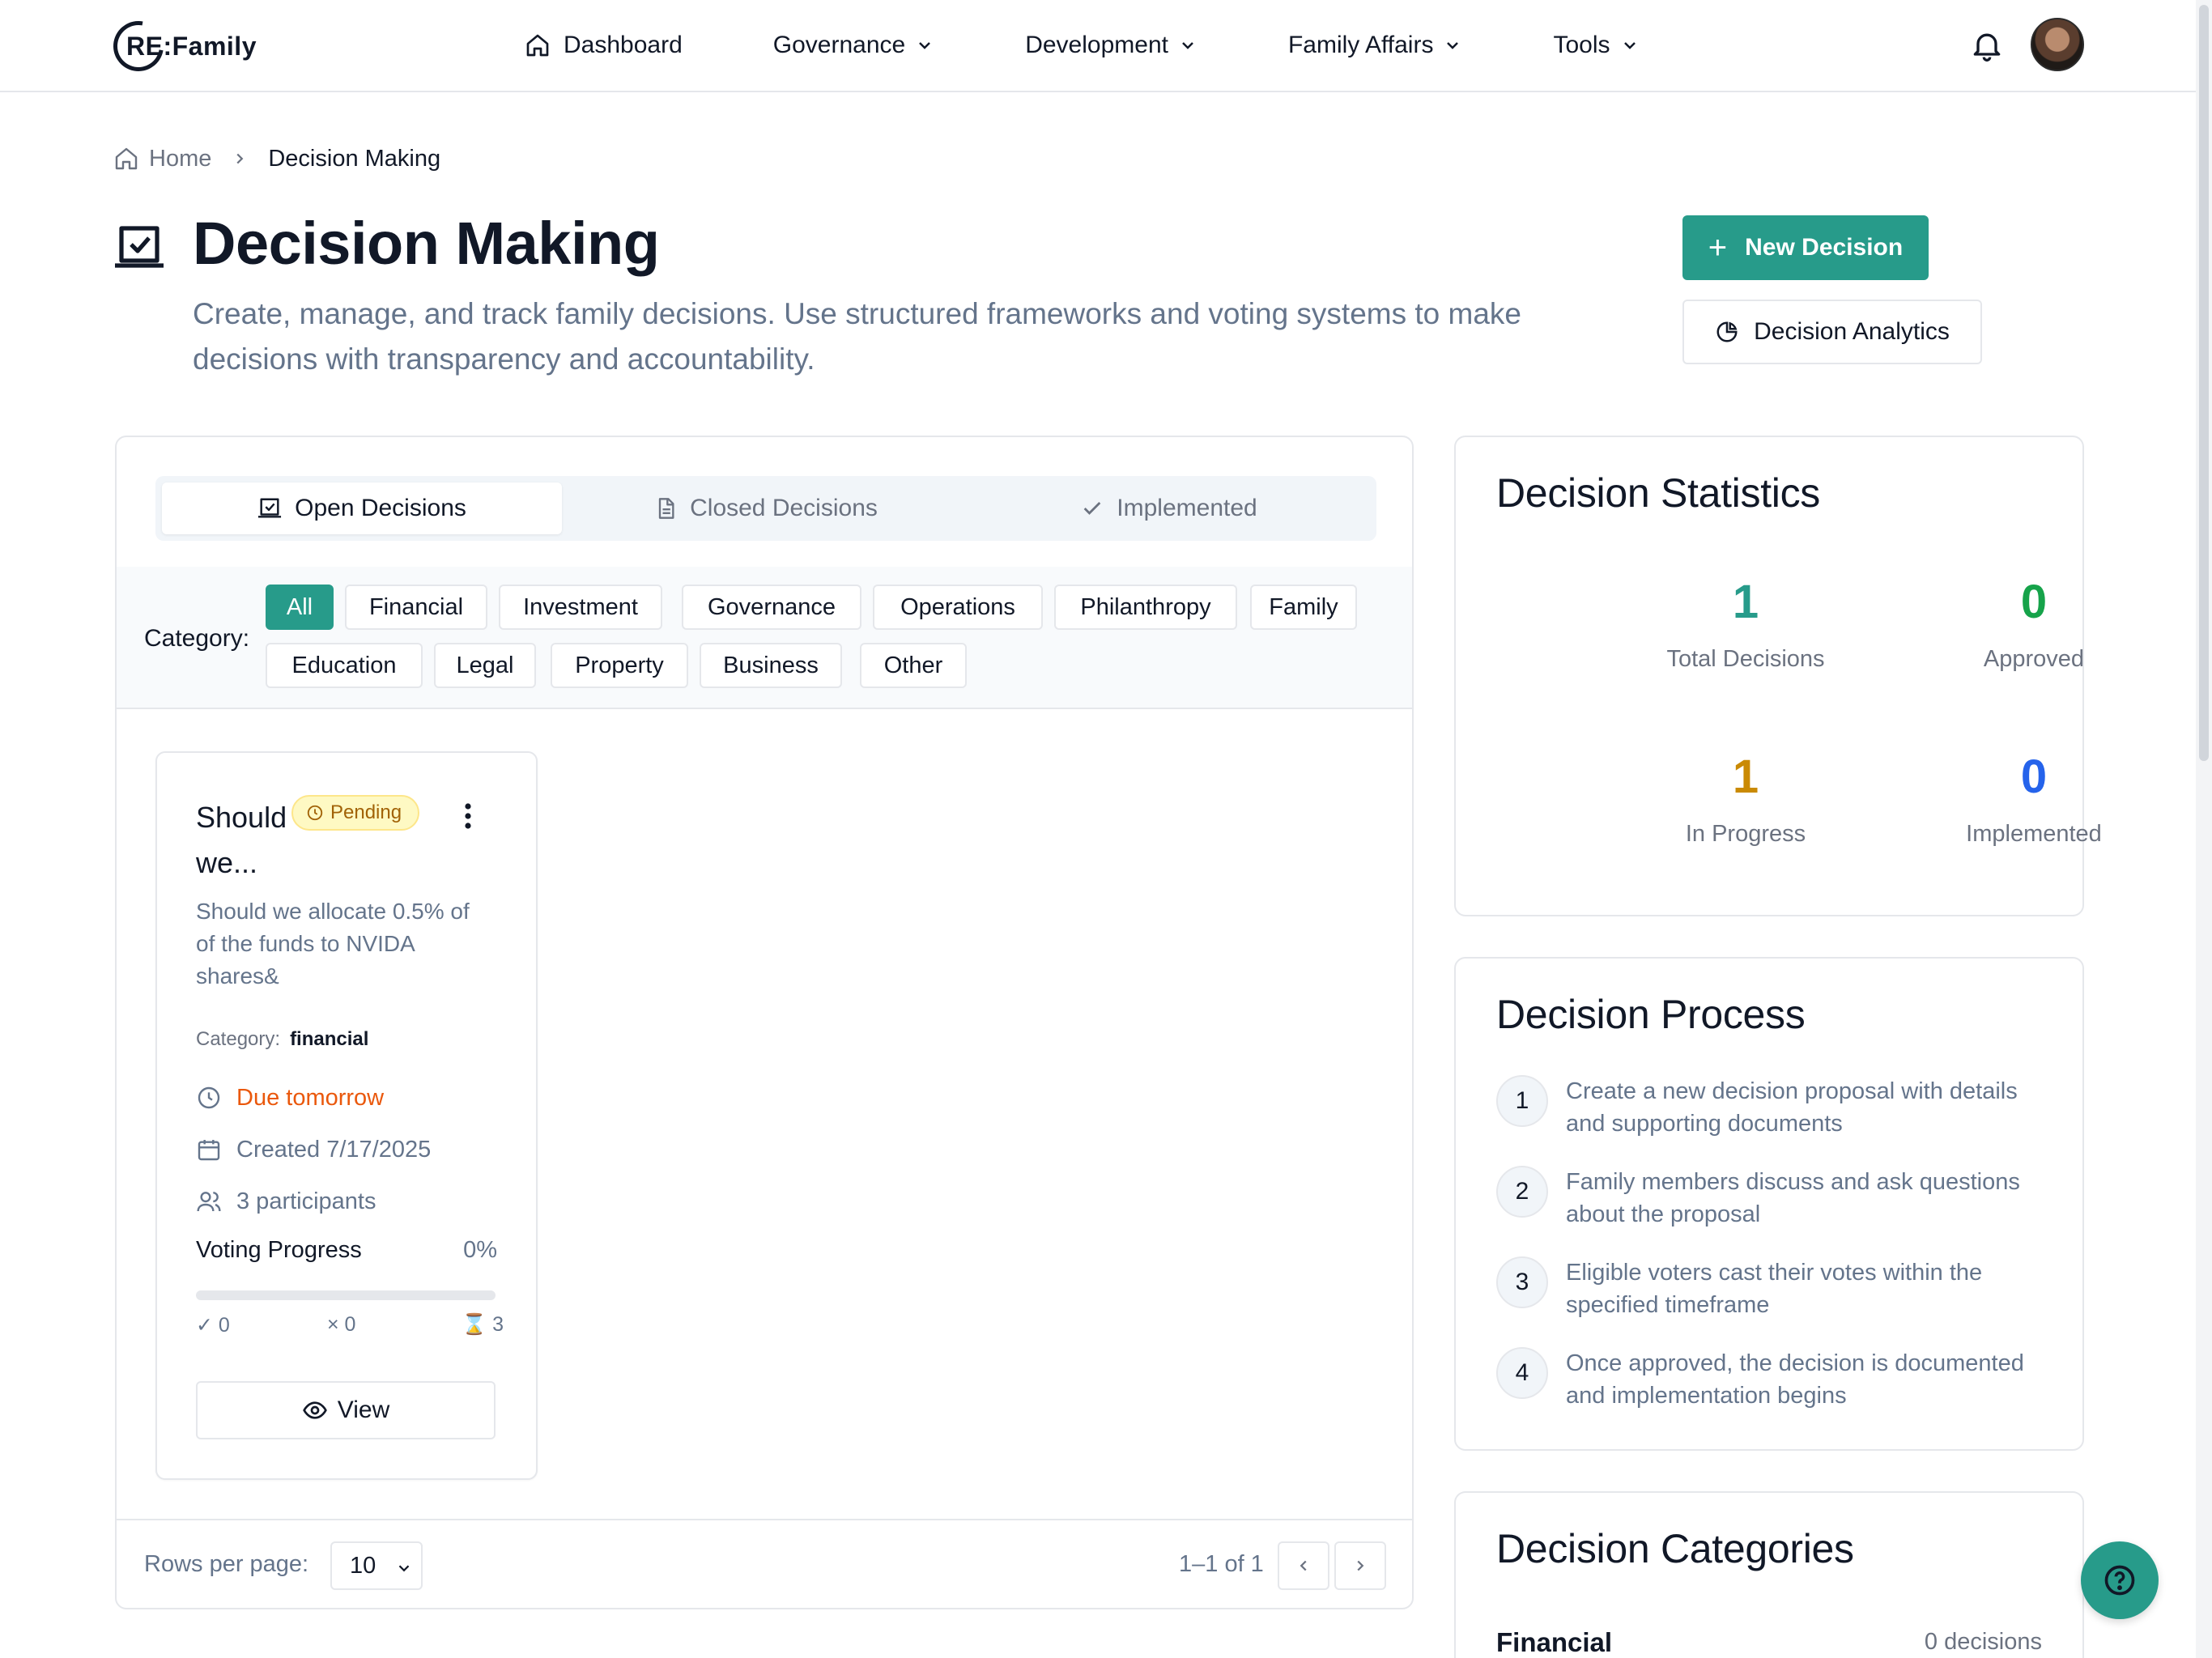 This screenshot has width=2212, height=1658. What do you see at coordinates (2034, 834) in the screenshot?
I see `stat-implemented-label: Implemented` at bounding box center [2034, 834].